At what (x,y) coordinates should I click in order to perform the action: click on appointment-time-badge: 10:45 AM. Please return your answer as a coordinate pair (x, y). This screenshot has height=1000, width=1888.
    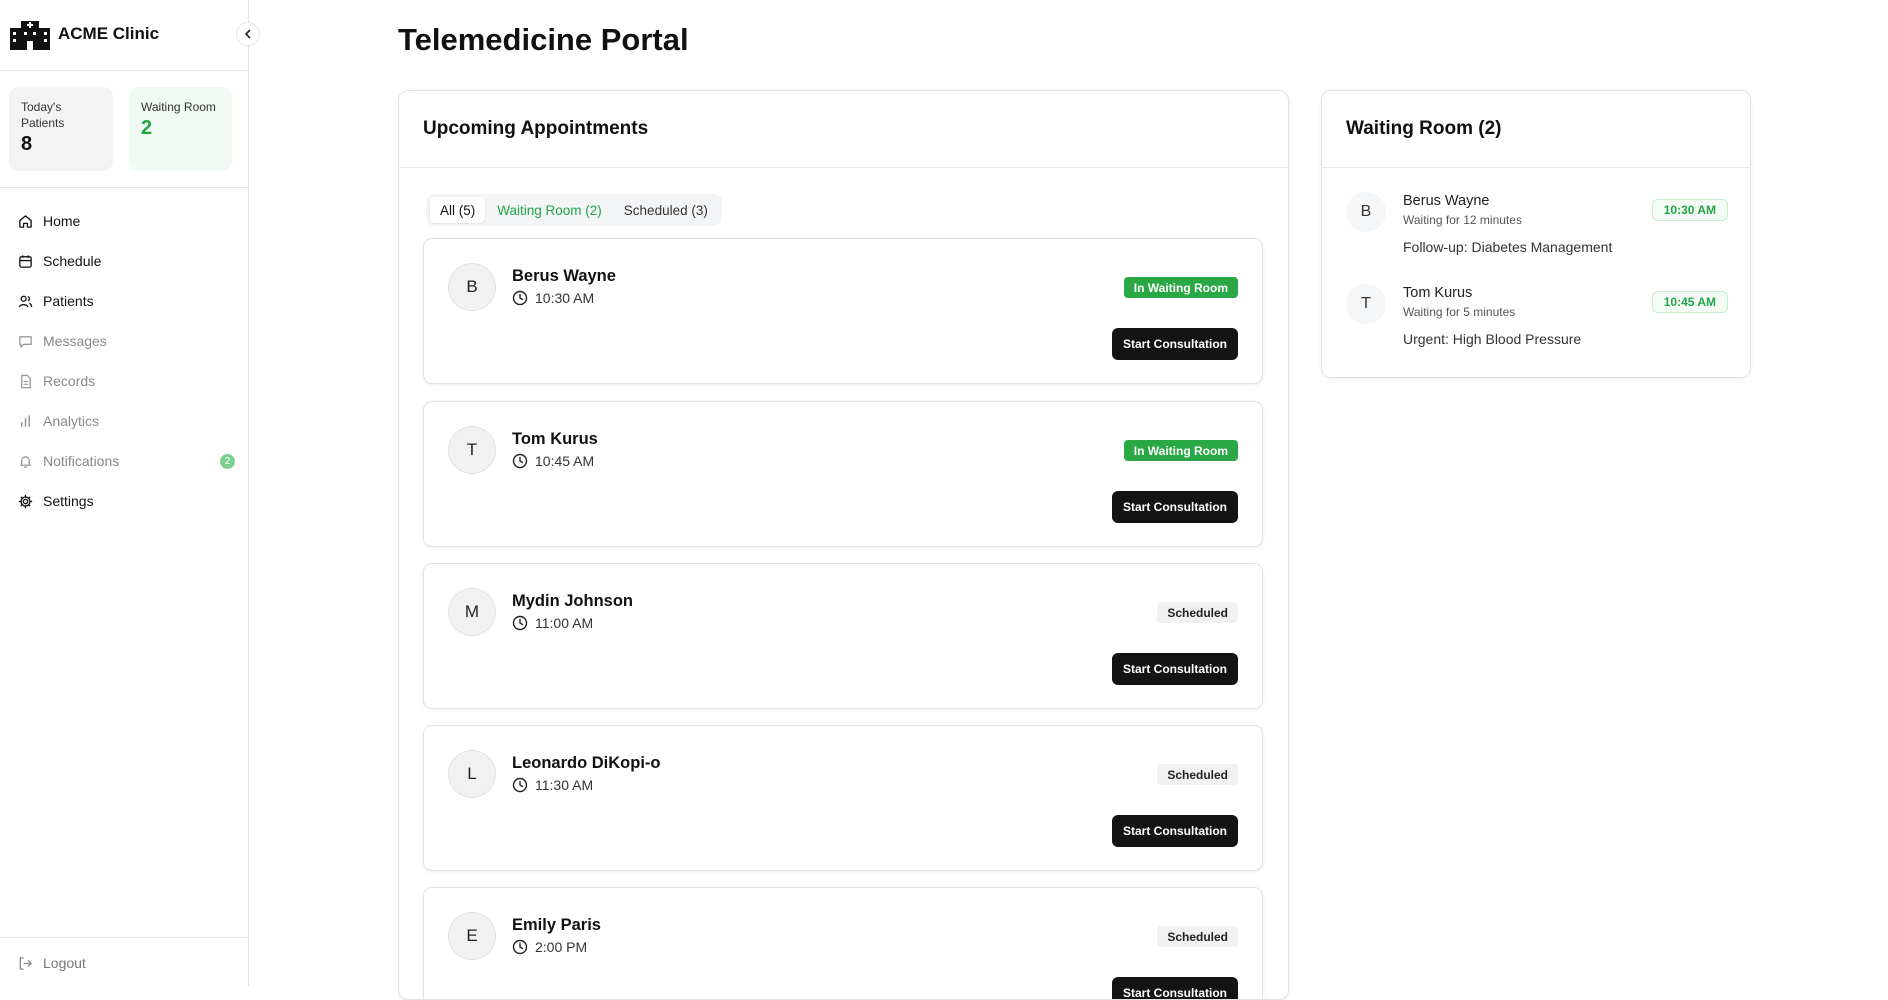
    Looking at the image, I should click on (1689, 302).